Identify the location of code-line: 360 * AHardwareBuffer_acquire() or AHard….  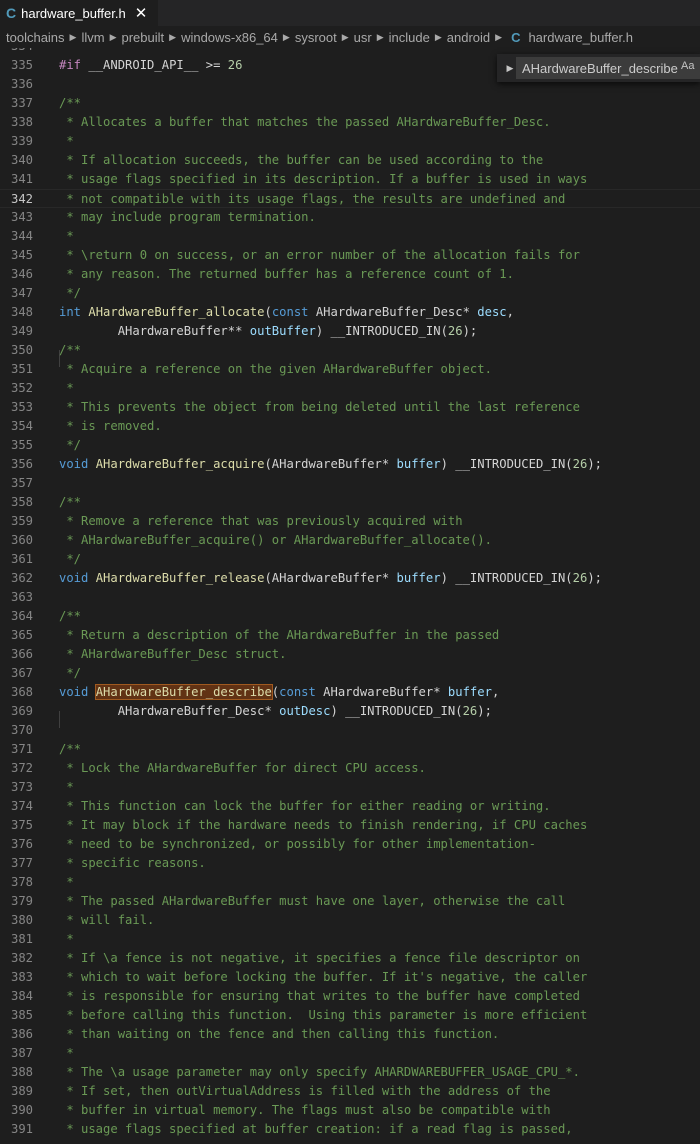
(350, 540).